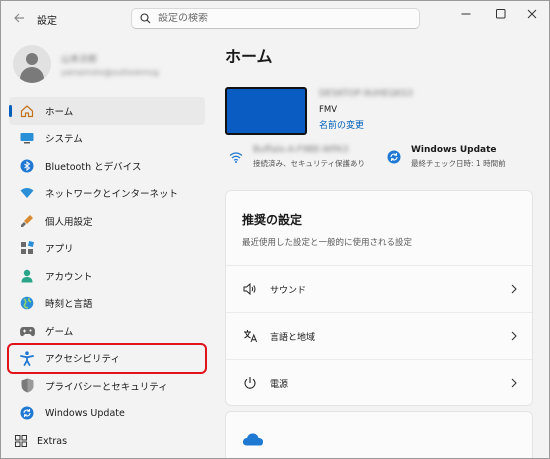 The height and width of the screenshot is (459, 550). Describe the element at coordinates (21, 441) in the screenshot. I see `extras-grid-icon` at that location.